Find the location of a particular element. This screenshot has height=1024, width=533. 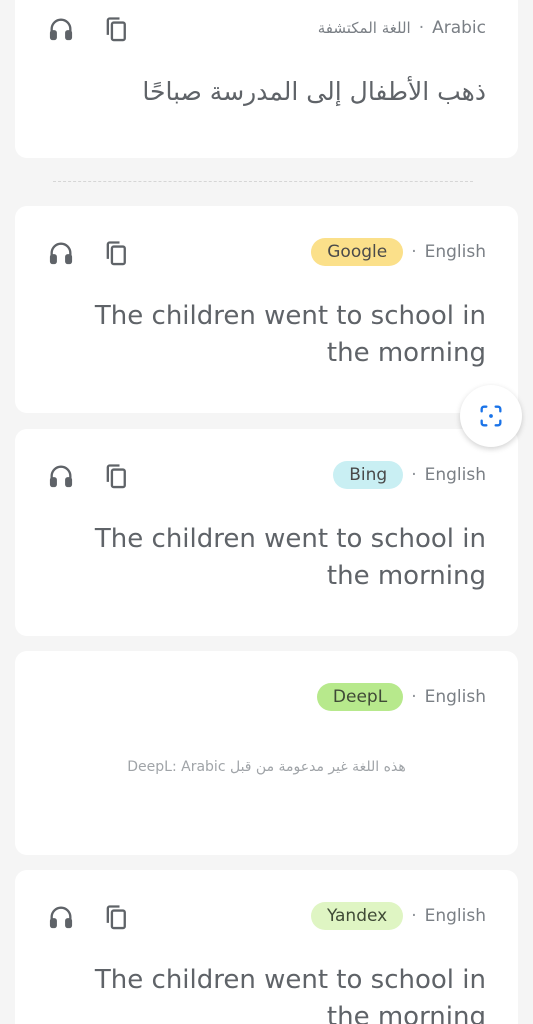

copy-google-button is located at coordinates (116, 253).